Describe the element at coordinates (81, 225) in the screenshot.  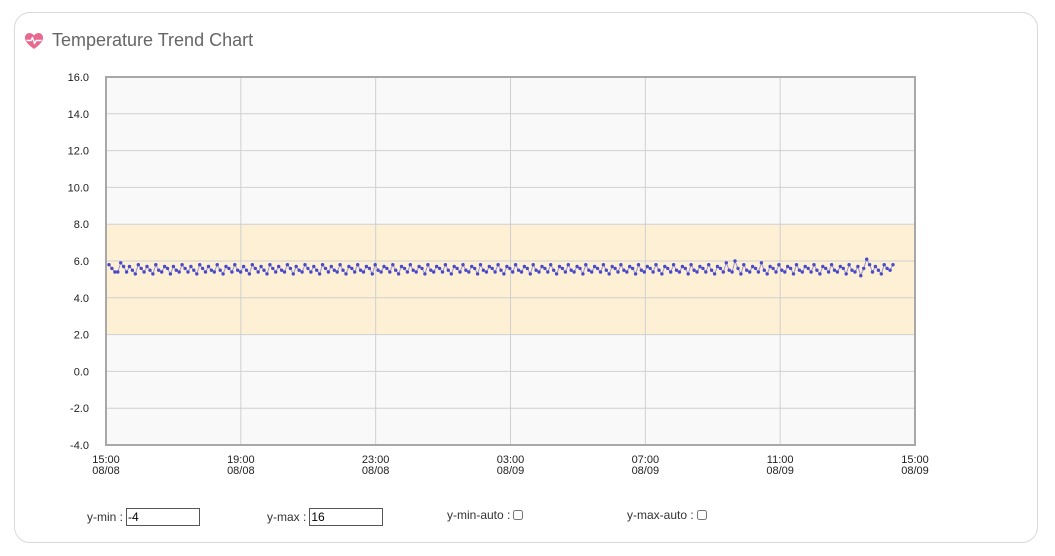
I see `y-tick-label: 8.0` at that location.